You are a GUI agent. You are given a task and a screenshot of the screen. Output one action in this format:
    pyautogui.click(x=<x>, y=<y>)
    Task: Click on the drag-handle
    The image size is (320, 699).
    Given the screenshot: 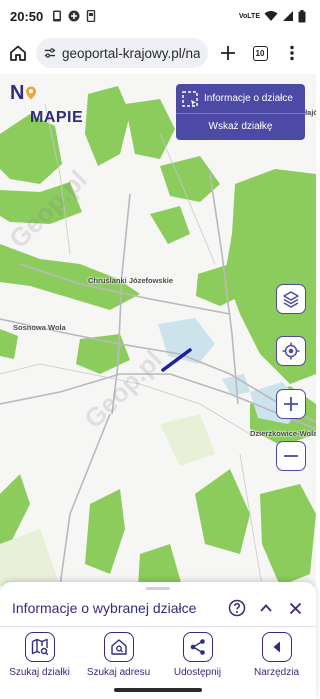 What is the action you would take?
    pyautogui.click(x=158, y=588)
    